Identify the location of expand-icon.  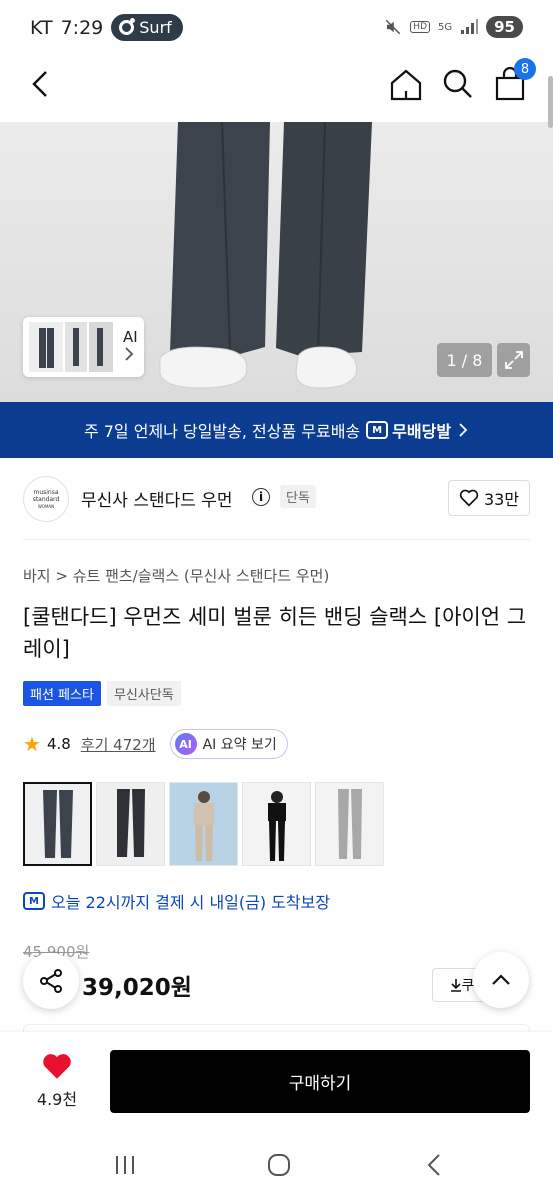
(513, 360).